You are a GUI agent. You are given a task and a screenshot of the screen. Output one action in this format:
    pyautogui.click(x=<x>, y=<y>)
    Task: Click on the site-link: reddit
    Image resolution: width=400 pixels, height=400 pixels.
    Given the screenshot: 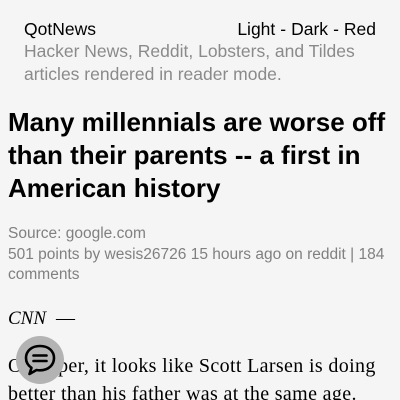 What is the action you would take?
    pyautogui.click(x=326, y=254)
    